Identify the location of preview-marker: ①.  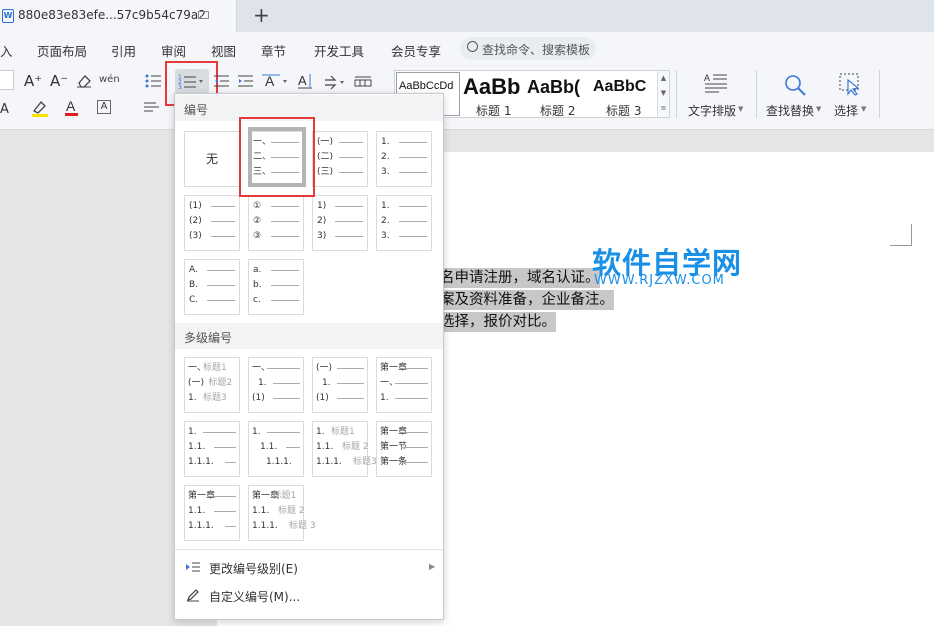
(257, 206).